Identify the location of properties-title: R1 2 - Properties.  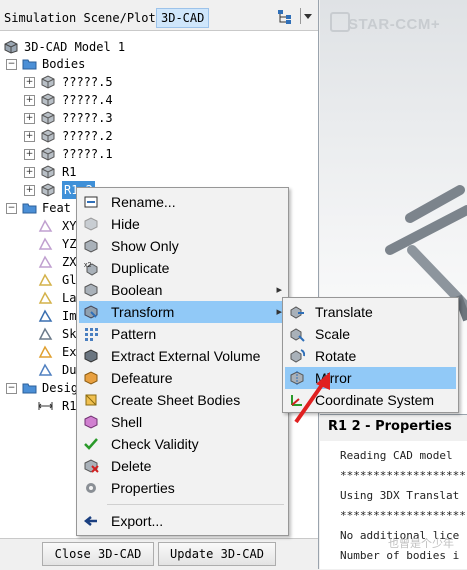
(390, 426).